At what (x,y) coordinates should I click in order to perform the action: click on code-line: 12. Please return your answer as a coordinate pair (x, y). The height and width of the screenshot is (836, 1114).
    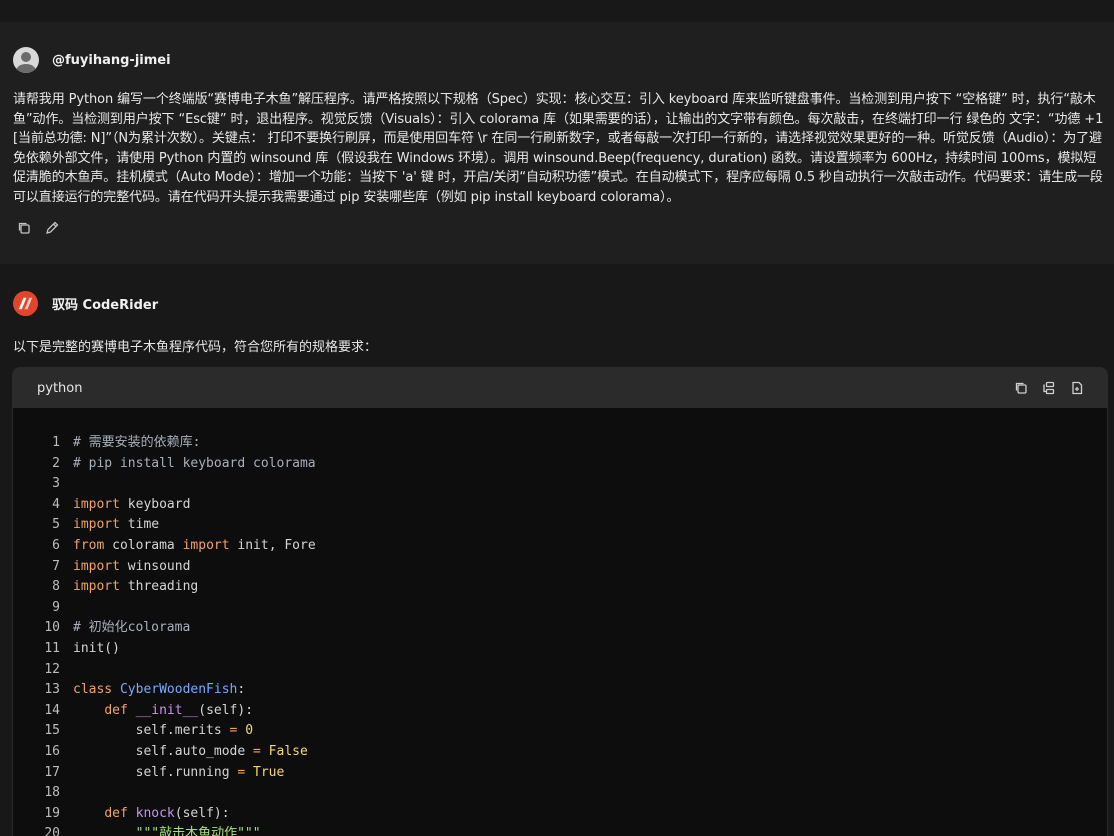
    Looking at the image, I should click on (560, 670).